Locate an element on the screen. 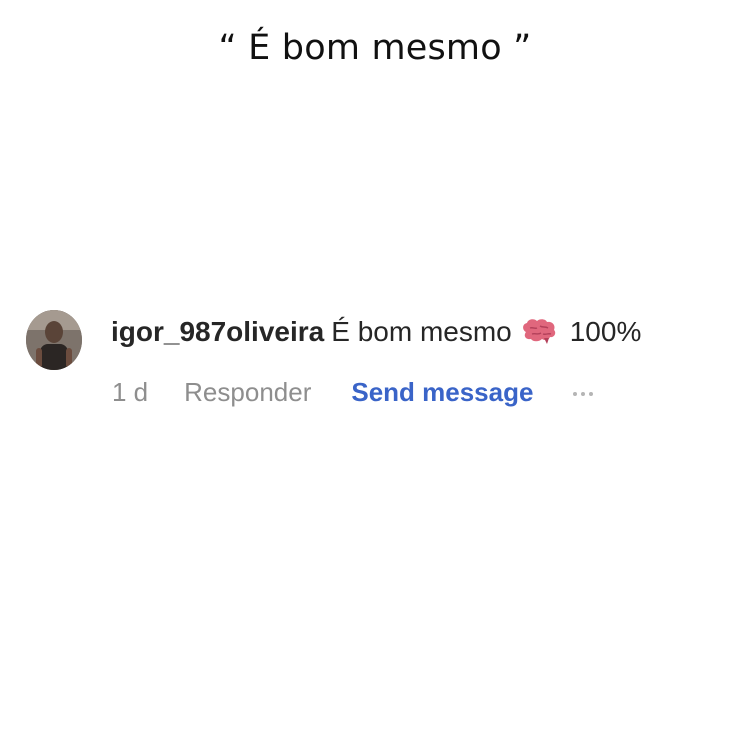 Image resolution: width=750 pixels, height=750 pixels. avatar is located at coordinates (54, 340).